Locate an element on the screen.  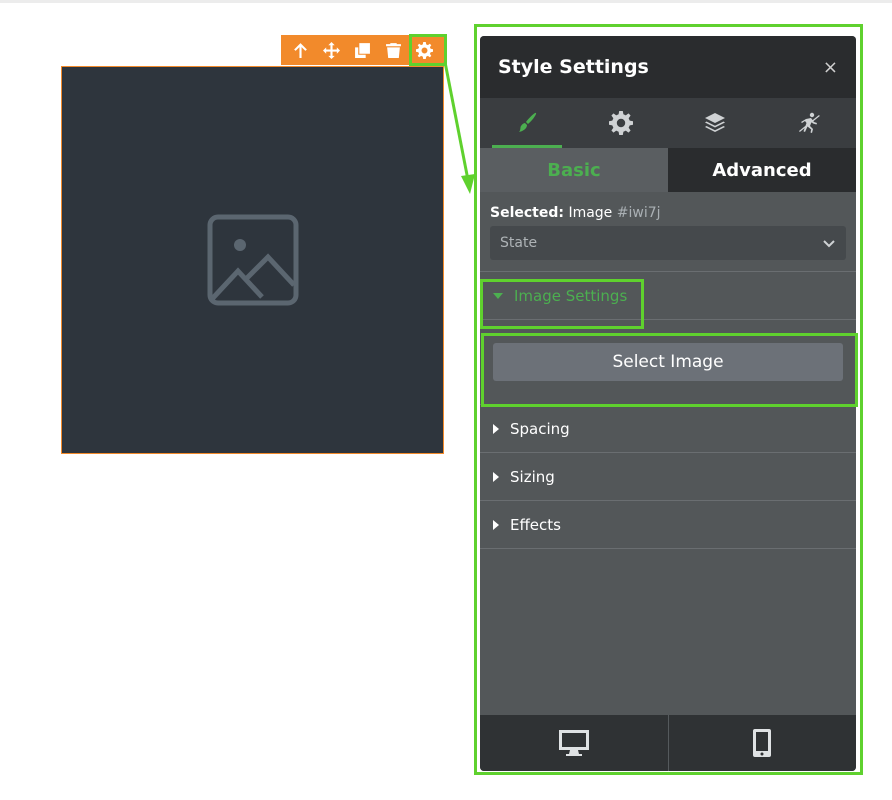
panel-header: Style Settings × is located at coordinates (668, 67).